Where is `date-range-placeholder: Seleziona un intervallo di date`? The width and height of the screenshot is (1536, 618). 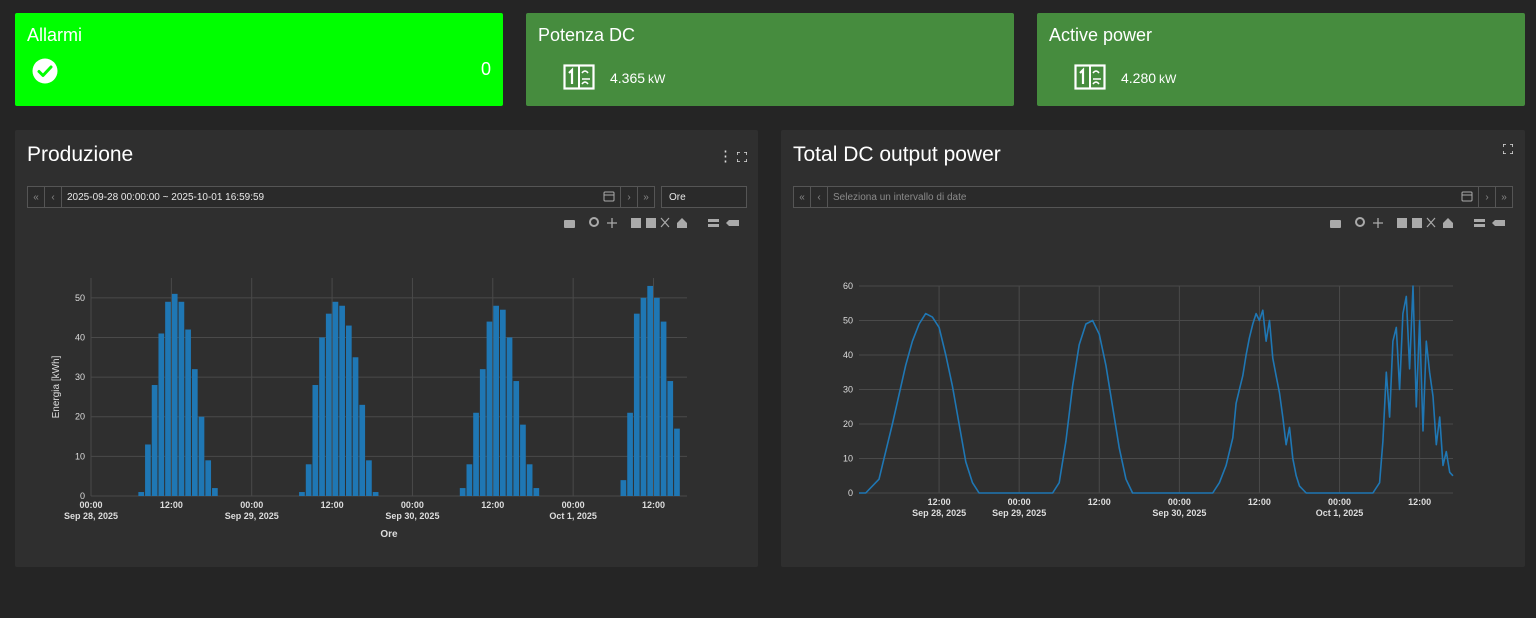
date-range-placeholder: Seleziona un intervallo di date is located at coordinates (1142, 197).